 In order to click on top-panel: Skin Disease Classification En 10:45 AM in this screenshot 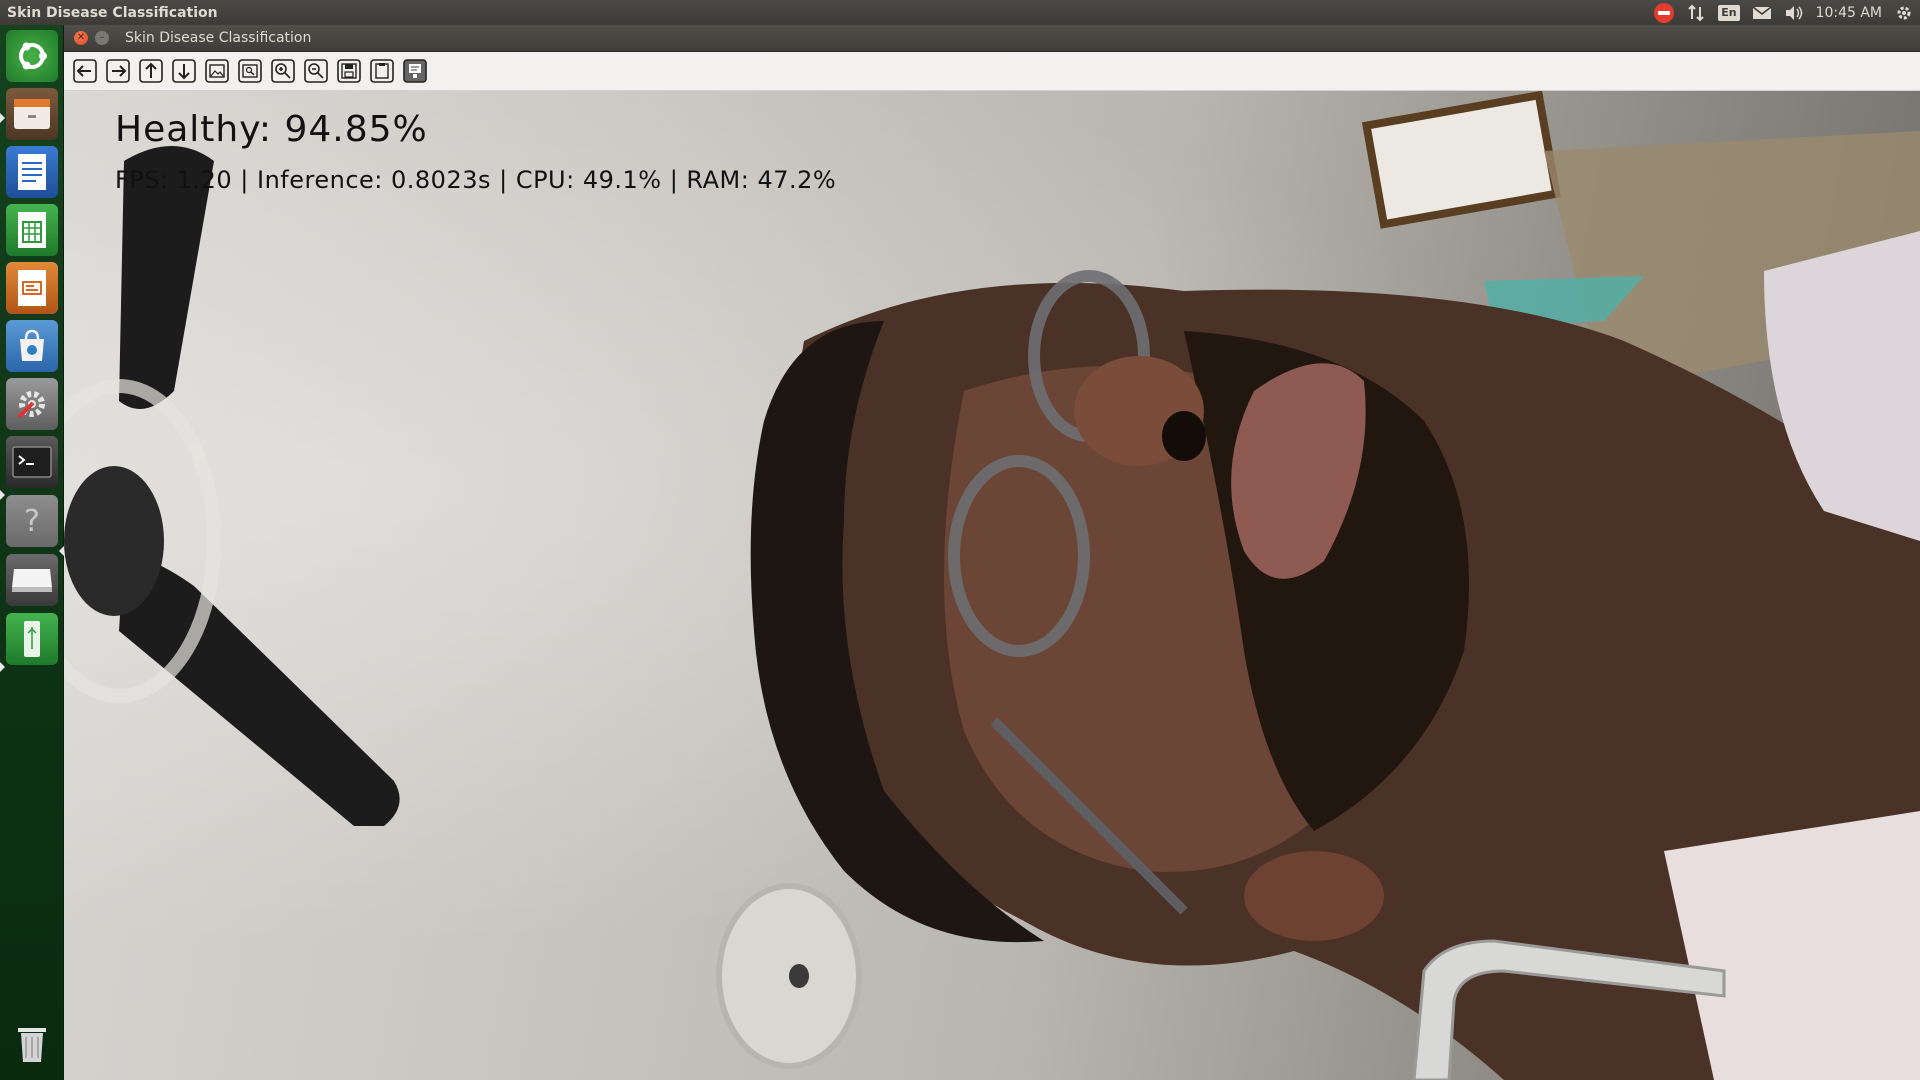, I will do `click(960, 12)`.